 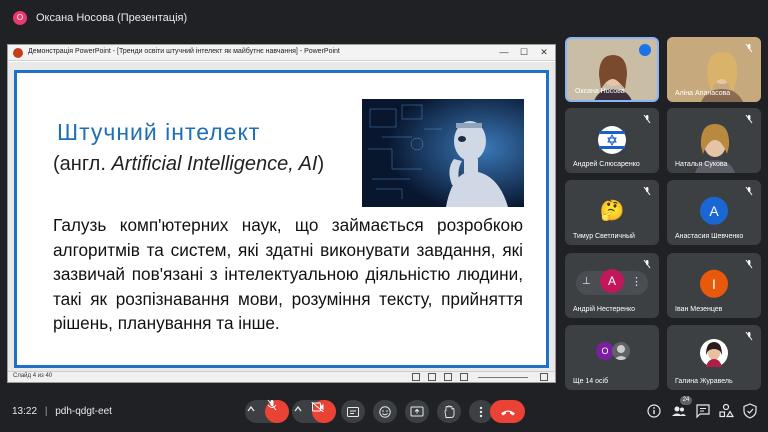 I want to click on speaking-indicator-icon, so click(x=645, y=50).